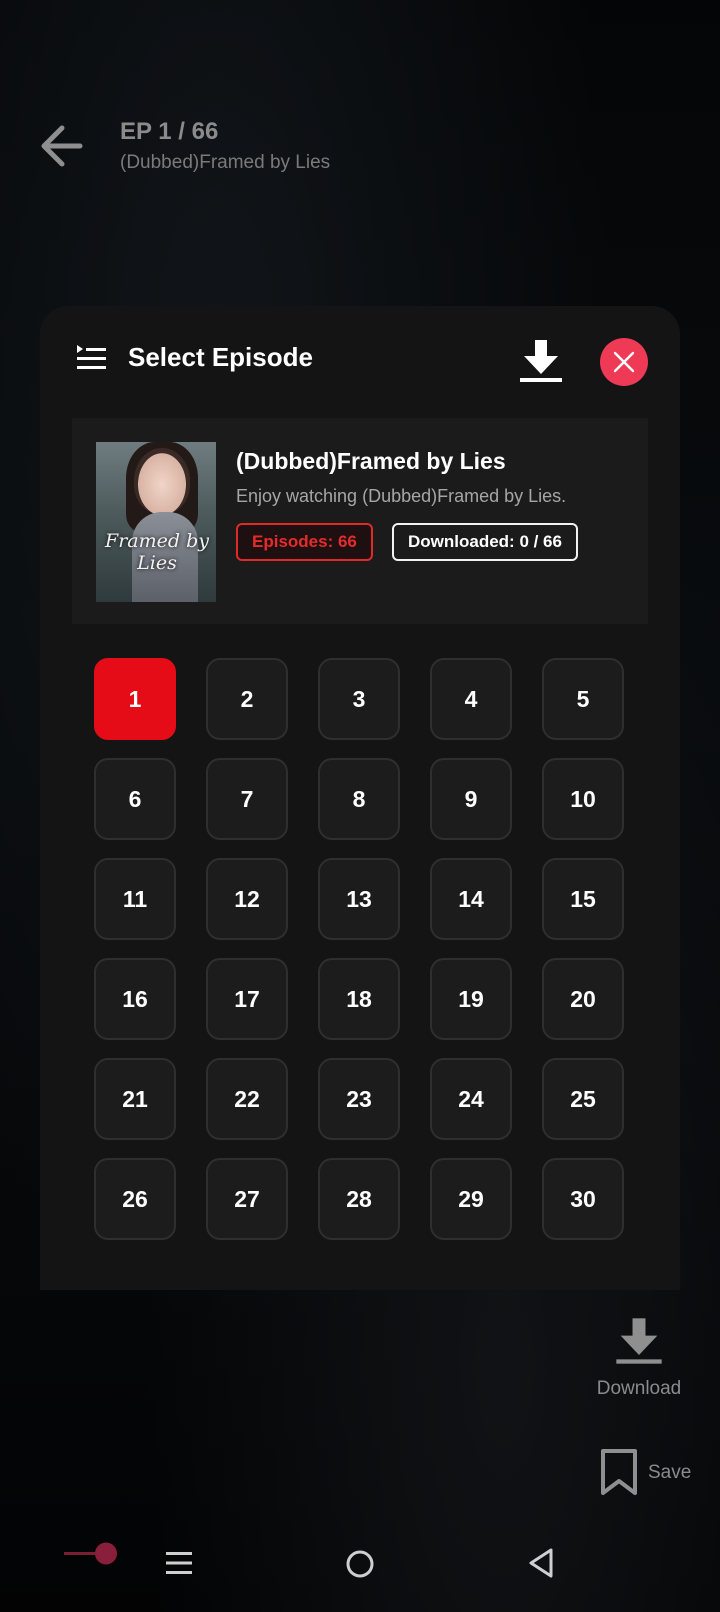 This screenshot has width=720, height=1612. What do you see at coordinates (471, 899) in the screenshot?
I see `episode-button-14: 14` at bounding box center [471, 899].